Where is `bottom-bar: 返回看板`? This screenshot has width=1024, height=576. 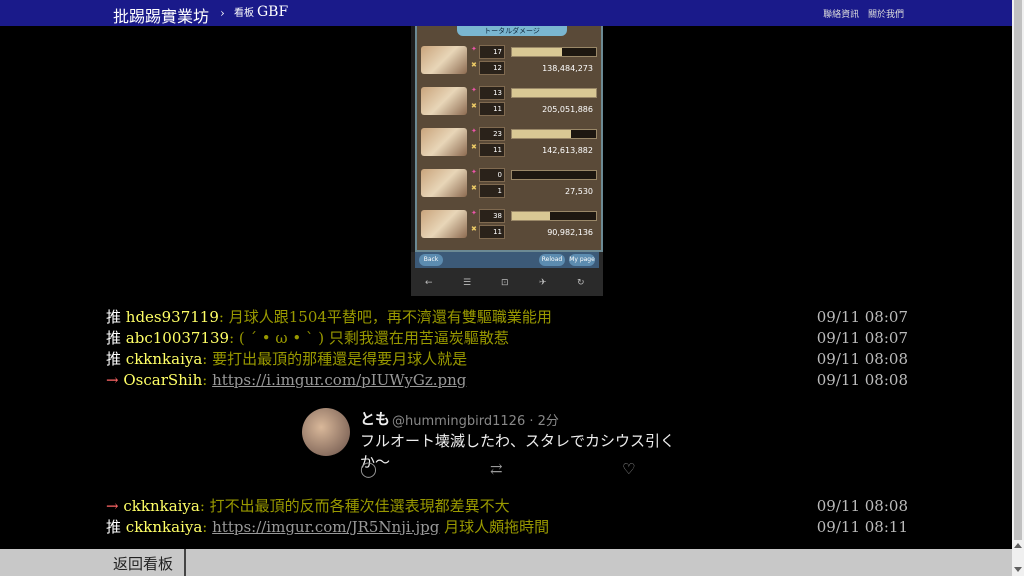
bottom-bar: 返回看板 is located at coordinates (506, 562).